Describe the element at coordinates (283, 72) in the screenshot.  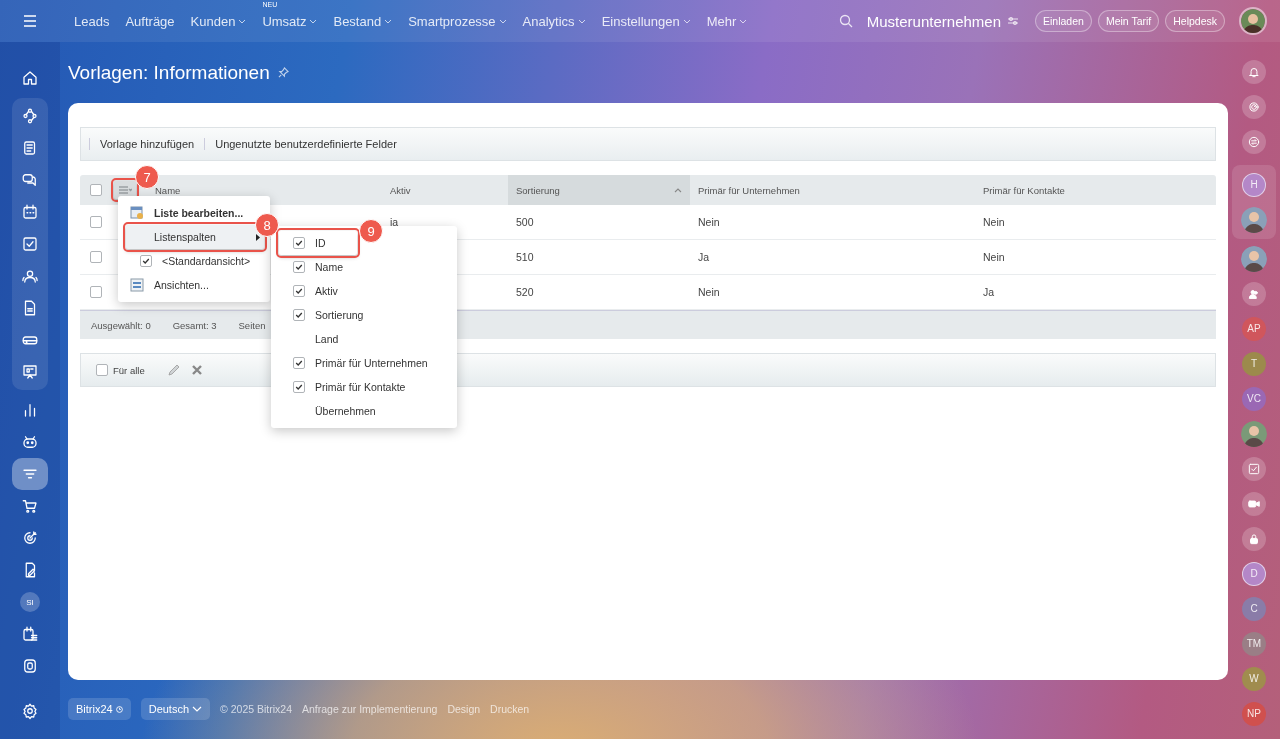
I see `pin-icon` at that location.